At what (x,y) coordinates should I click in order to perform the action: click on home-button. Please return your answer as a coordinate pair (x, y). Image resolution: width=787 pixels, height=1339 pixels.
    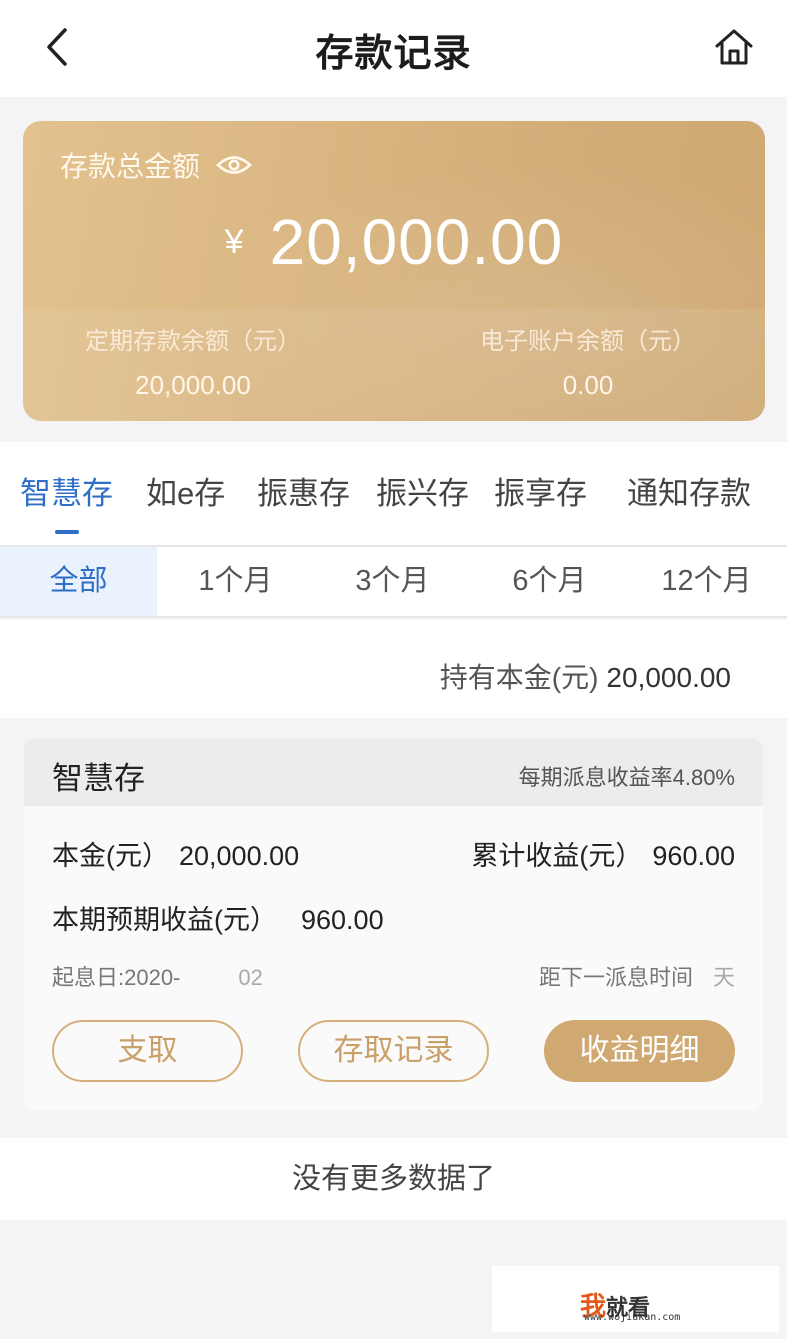
    Looking at the image, I should click on (734, 47).